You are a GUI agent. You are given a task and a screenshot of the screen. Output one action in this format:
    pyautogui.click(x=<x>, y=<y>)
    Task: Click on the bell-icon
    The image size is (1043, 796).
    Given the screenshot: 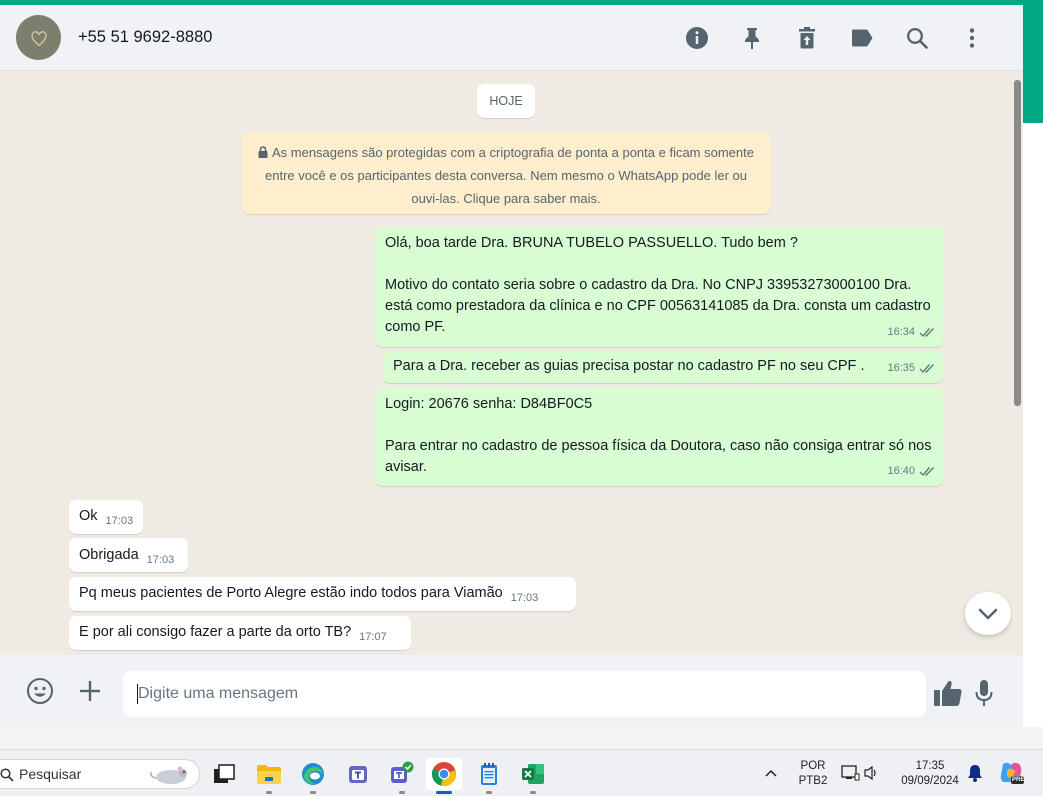 What is the action you would take?
    pyautogui.click(x=975, y=773)
    